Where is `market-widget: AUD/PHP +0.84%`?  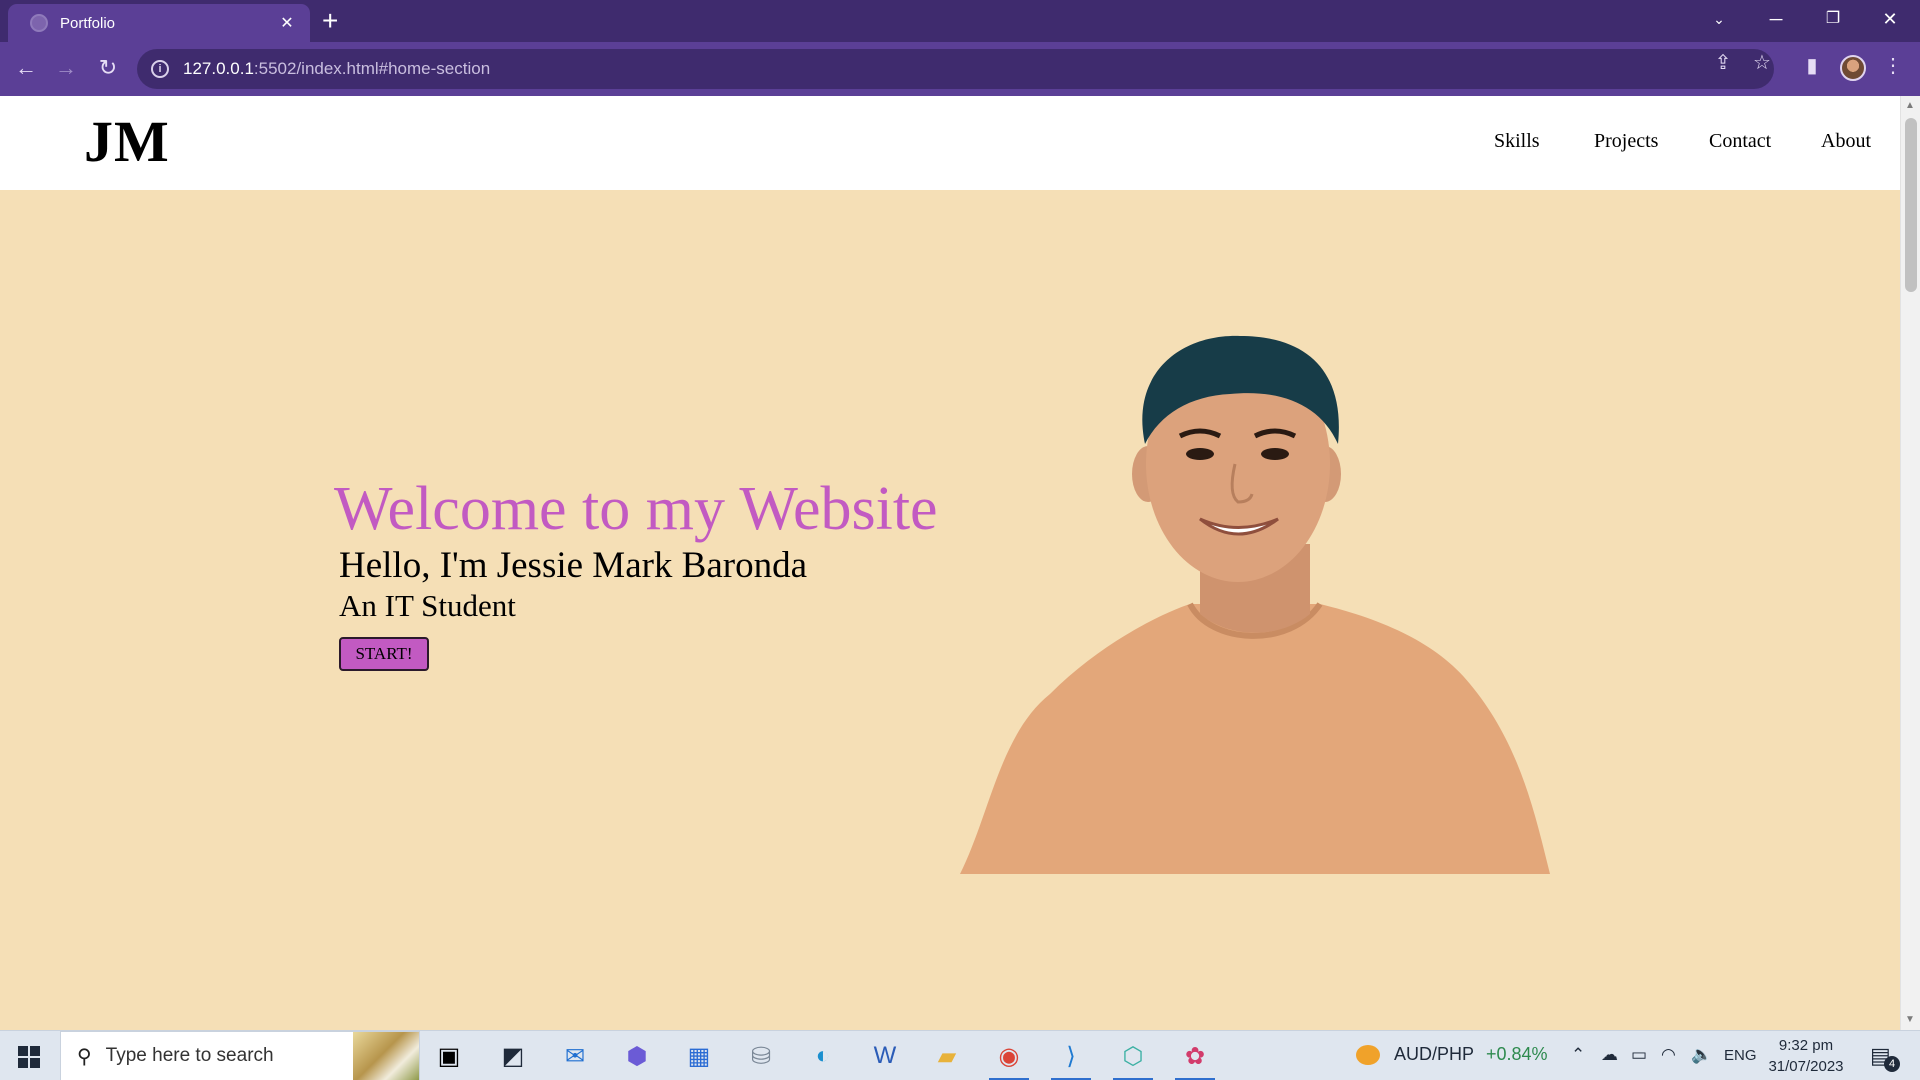
market-widget: AUD/PHP +0.84% is located at coordinates (1452, 1054).